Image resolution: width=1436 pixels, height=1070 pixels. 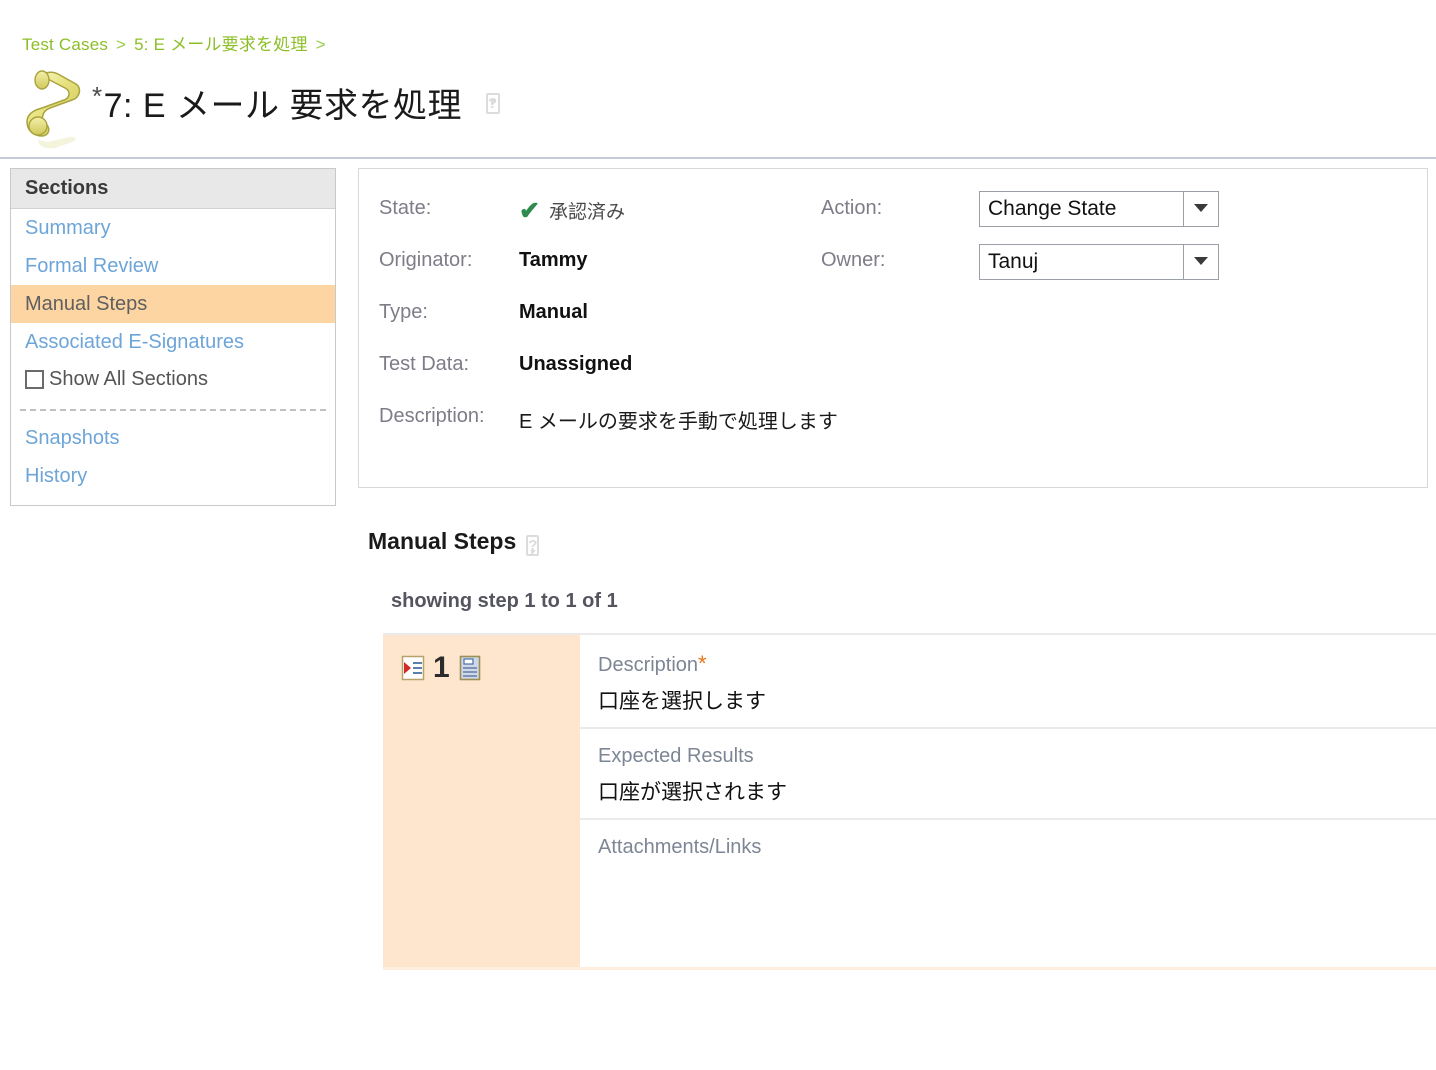 I want to click on step-number-inner: 1, so click(x=481, y=668).